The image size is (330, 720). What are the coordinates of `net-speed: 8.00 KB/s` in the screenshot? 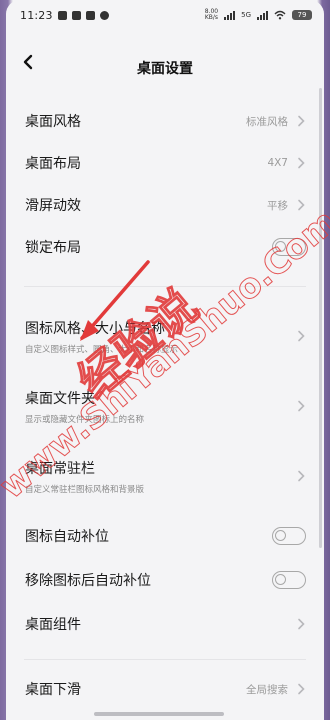 It's located at (211, 14).